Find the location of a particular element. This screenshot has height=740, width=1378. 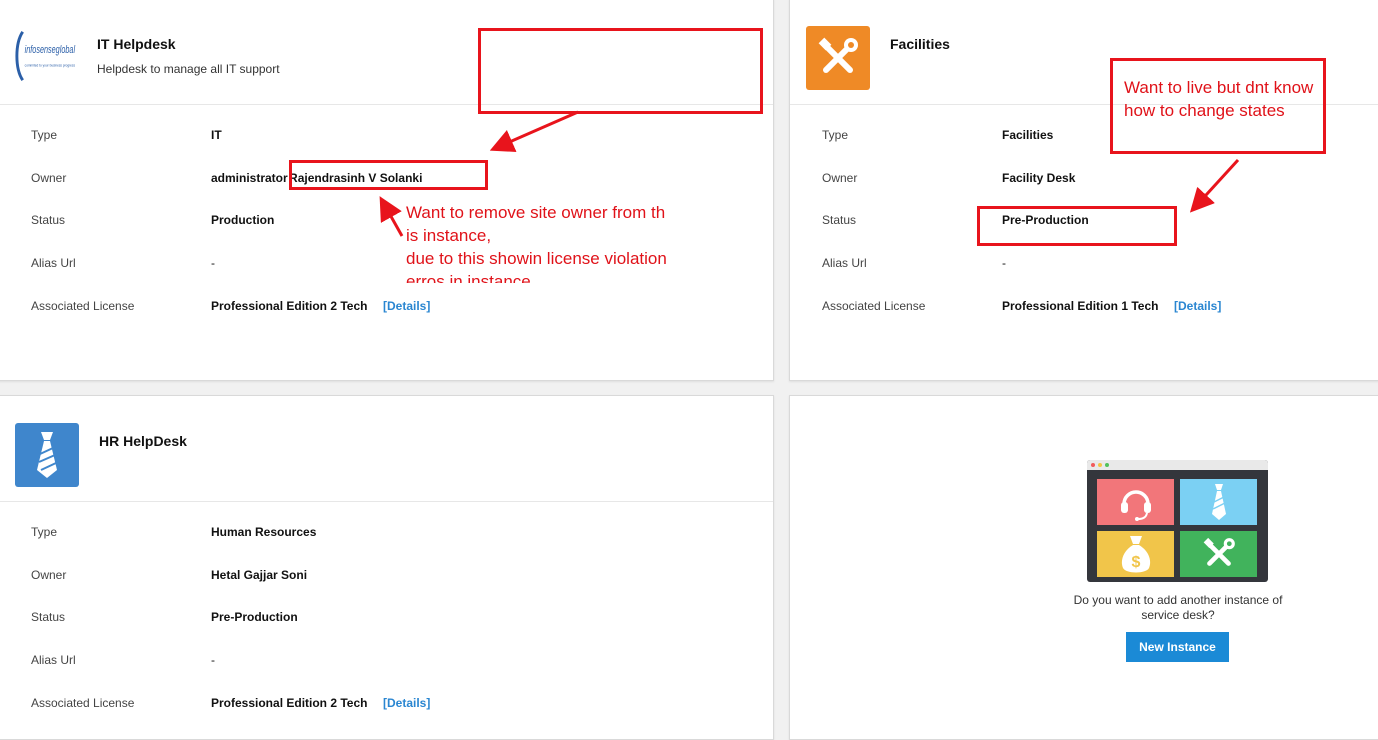

annotation-line-2: how to change states is located at coordinates (1204, 110).